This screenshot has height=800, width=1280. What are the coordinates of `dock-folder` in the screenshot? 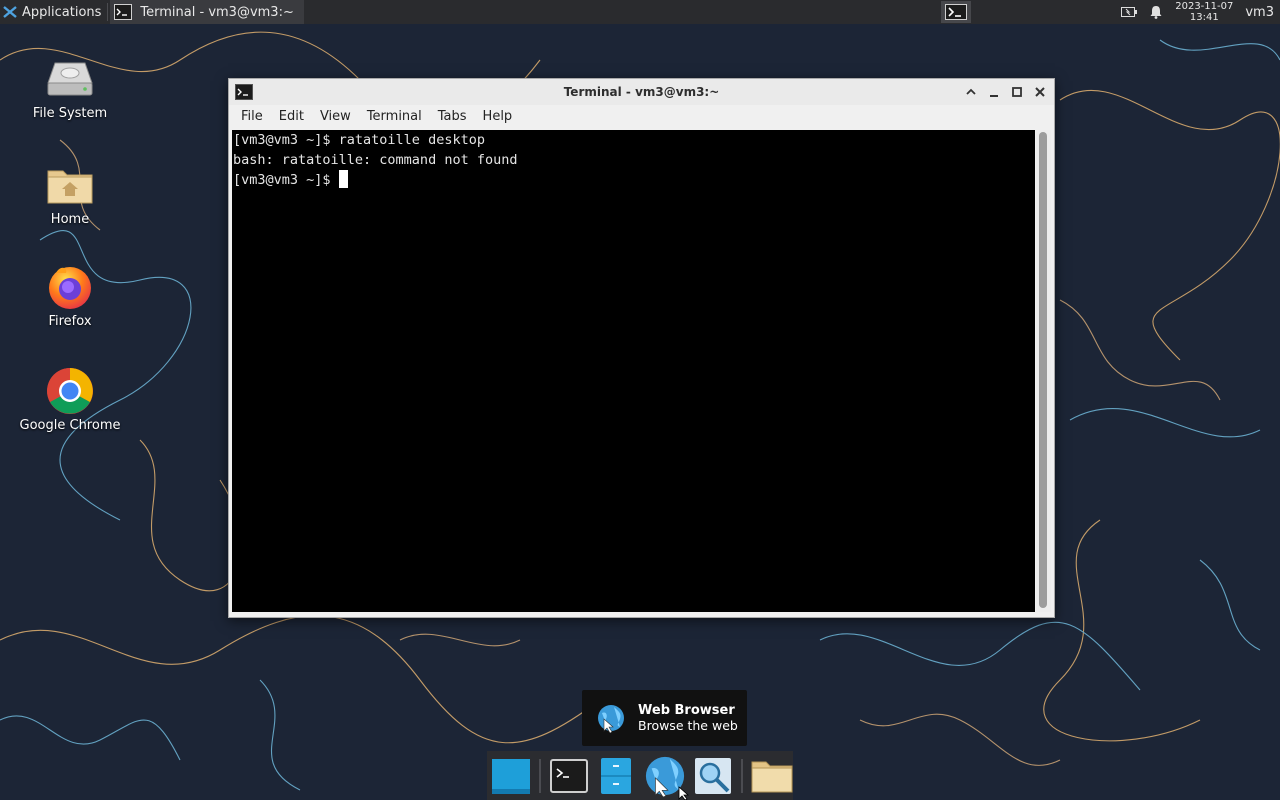 It's located at (772, 776).